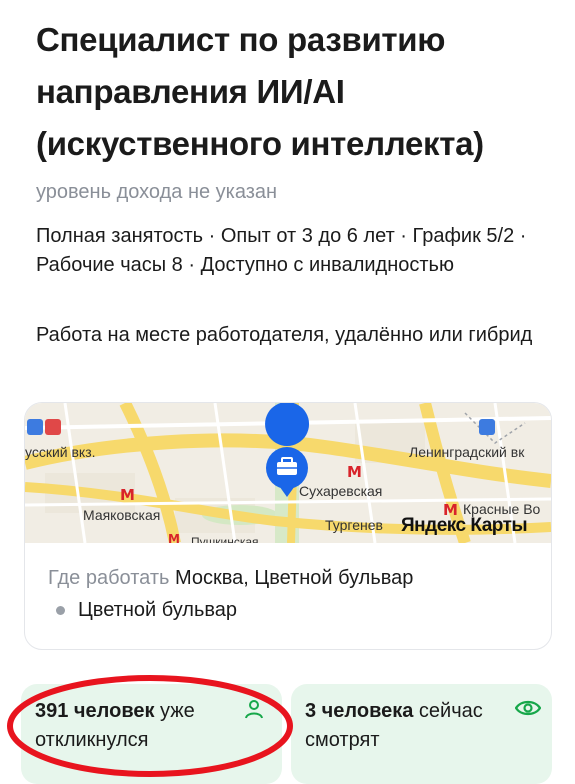 This screenshot has height=784, width=575. Describe the element at coordinates (151, 734) in the screenshot. I see `responses-stat: 391 человек уже откликнулся` at that location.